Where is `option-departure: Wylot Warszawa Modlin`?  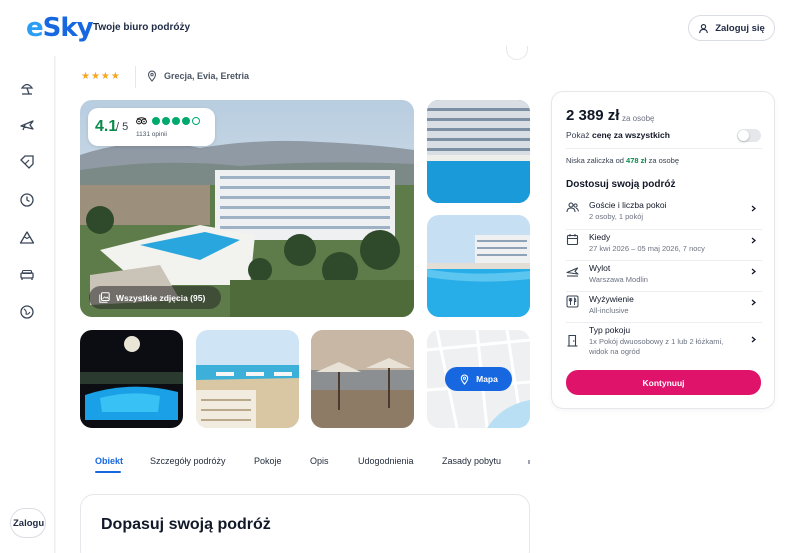 option-departure: Wylot Warszawa Modlin is located at coordinates (664, 275).